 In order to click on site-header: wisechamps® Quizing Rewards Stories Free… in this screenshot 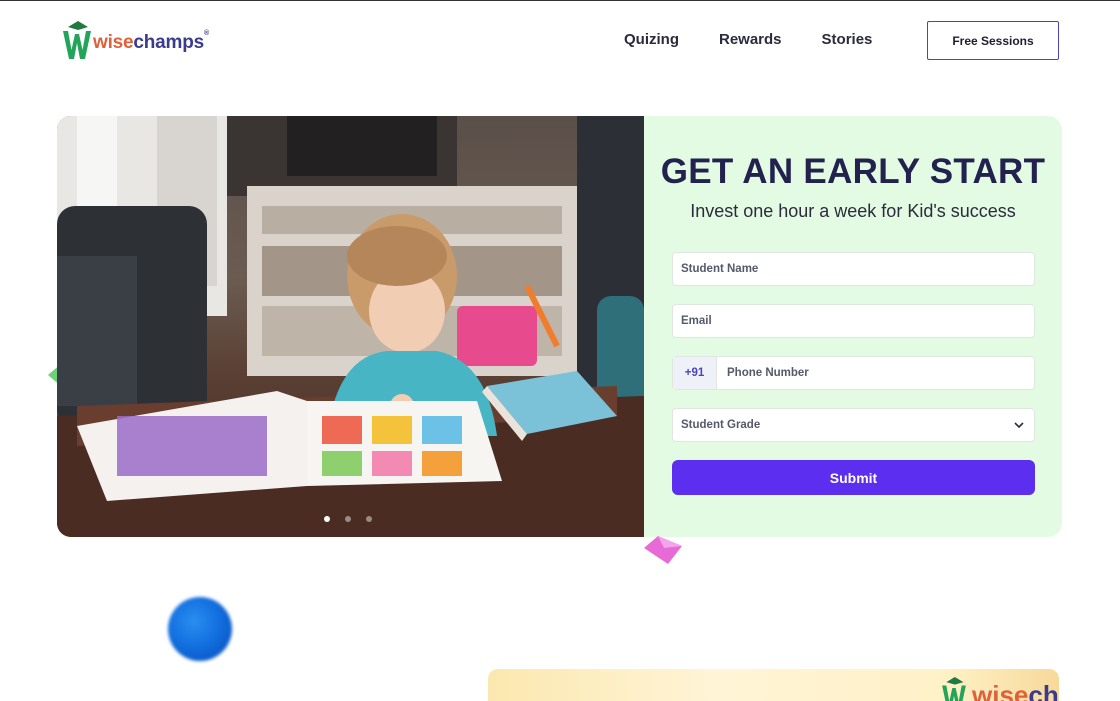, I will do `click(560, 41)`.